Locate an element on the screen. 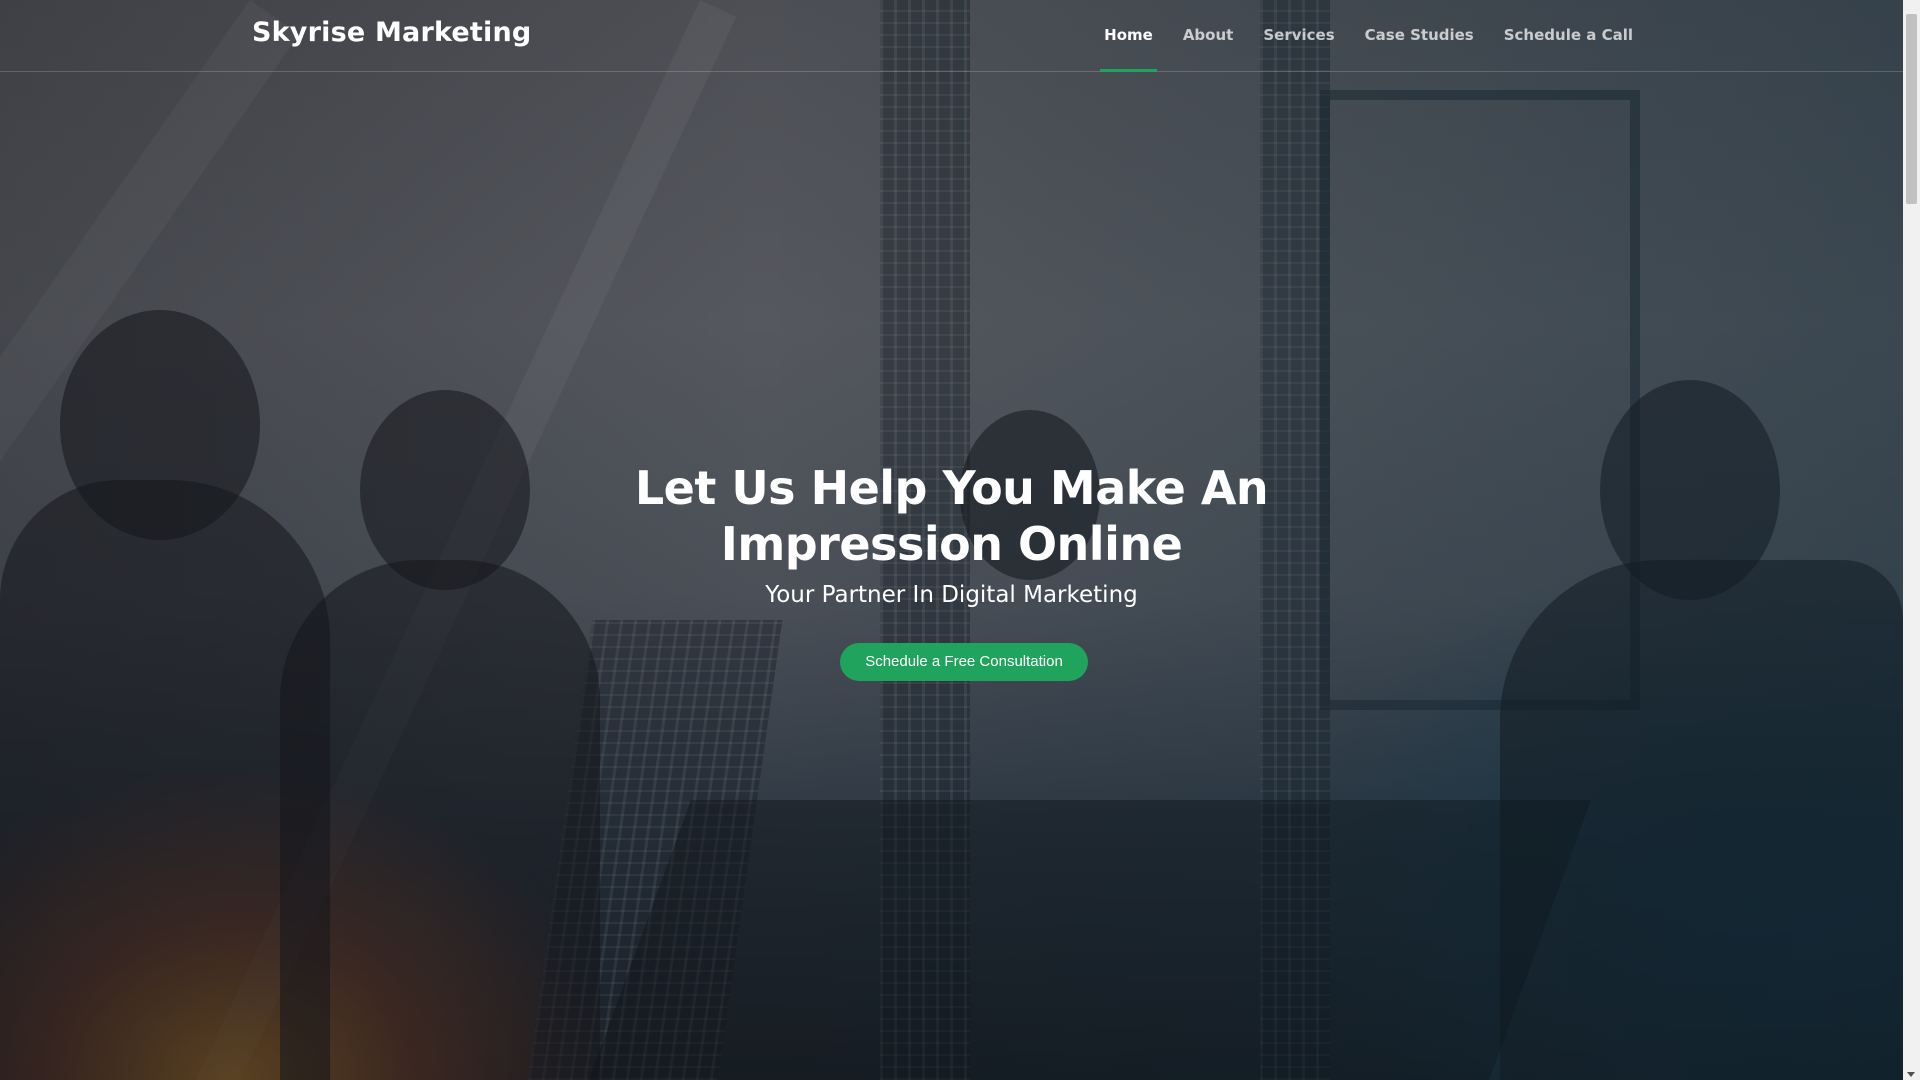  nav-case-studies: Case Studies is located at coordinates (1419, 35).